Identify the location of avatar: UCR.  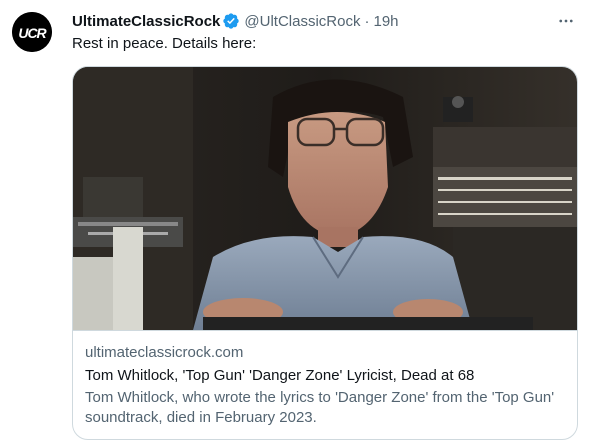
(32, 32).